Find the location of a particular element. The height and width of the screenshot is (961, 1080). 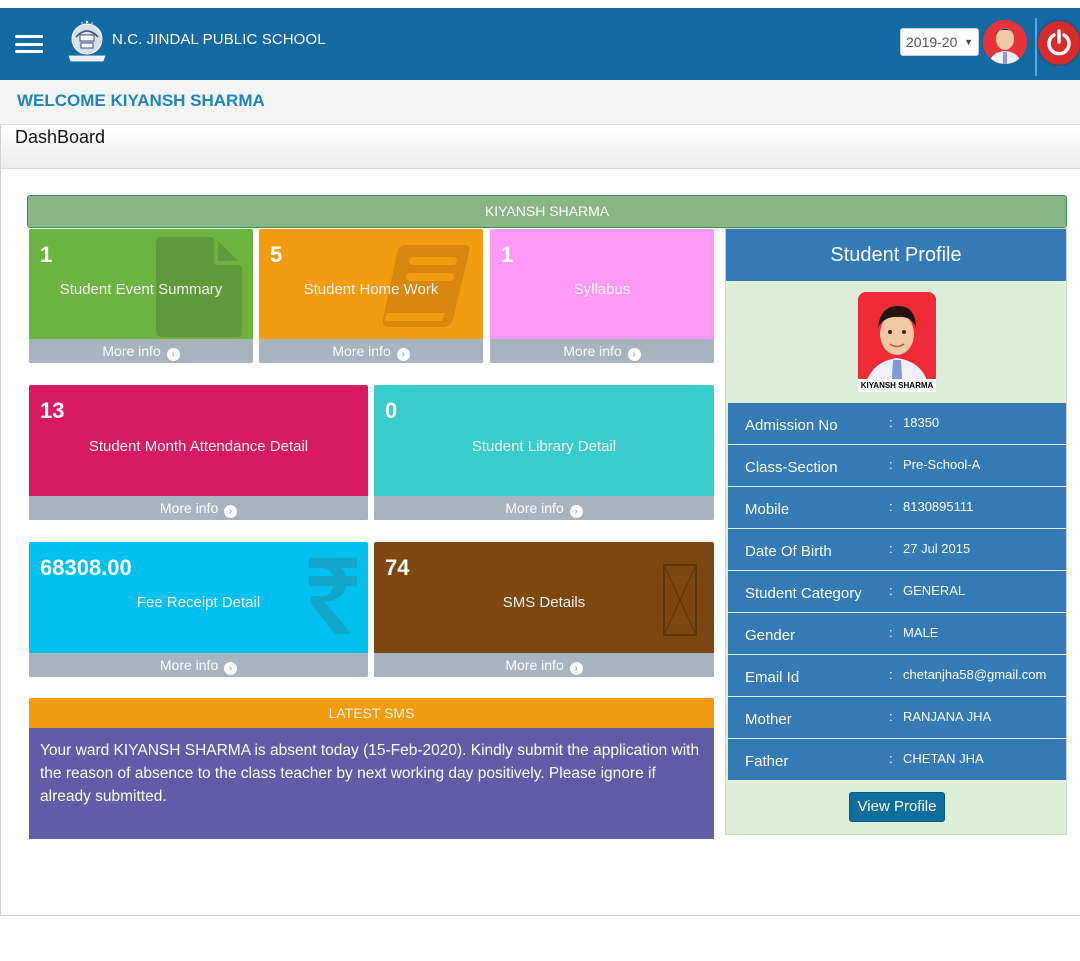

profile-row-father: Father : CHETAN JHA is located at coordinates (897, 759).